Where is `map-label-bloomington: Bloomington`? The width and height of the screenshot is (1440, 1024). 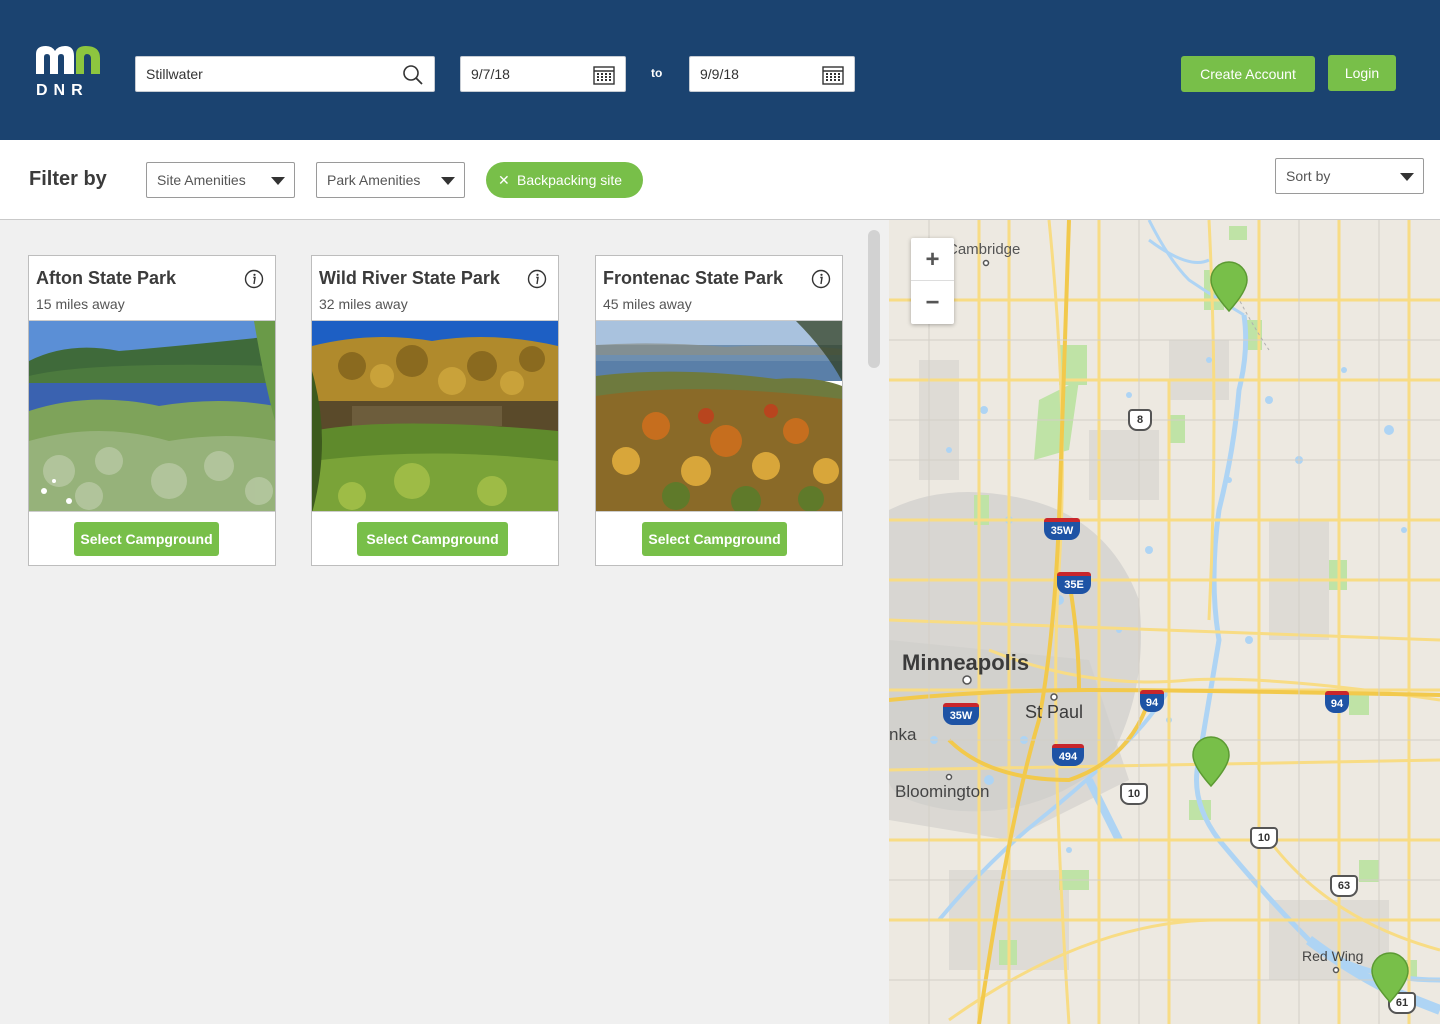
map-label-bloomington: Bloomington is located at coordinates (942, 791).